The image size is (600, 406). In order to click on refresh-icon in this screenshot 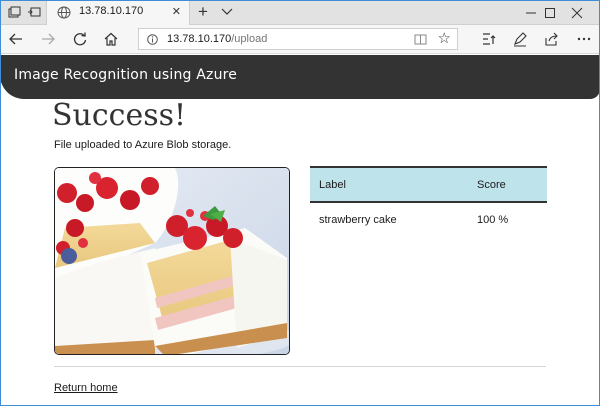, I will do `click(80, 39)`.